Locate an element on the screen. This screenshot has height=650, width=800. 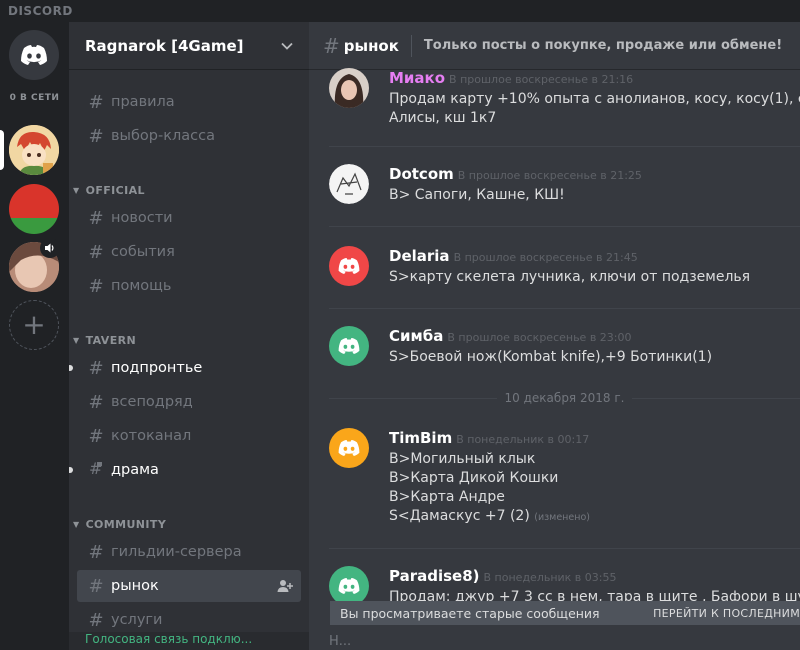
locked-hash-icon: # is located at coordinates (96, 470).